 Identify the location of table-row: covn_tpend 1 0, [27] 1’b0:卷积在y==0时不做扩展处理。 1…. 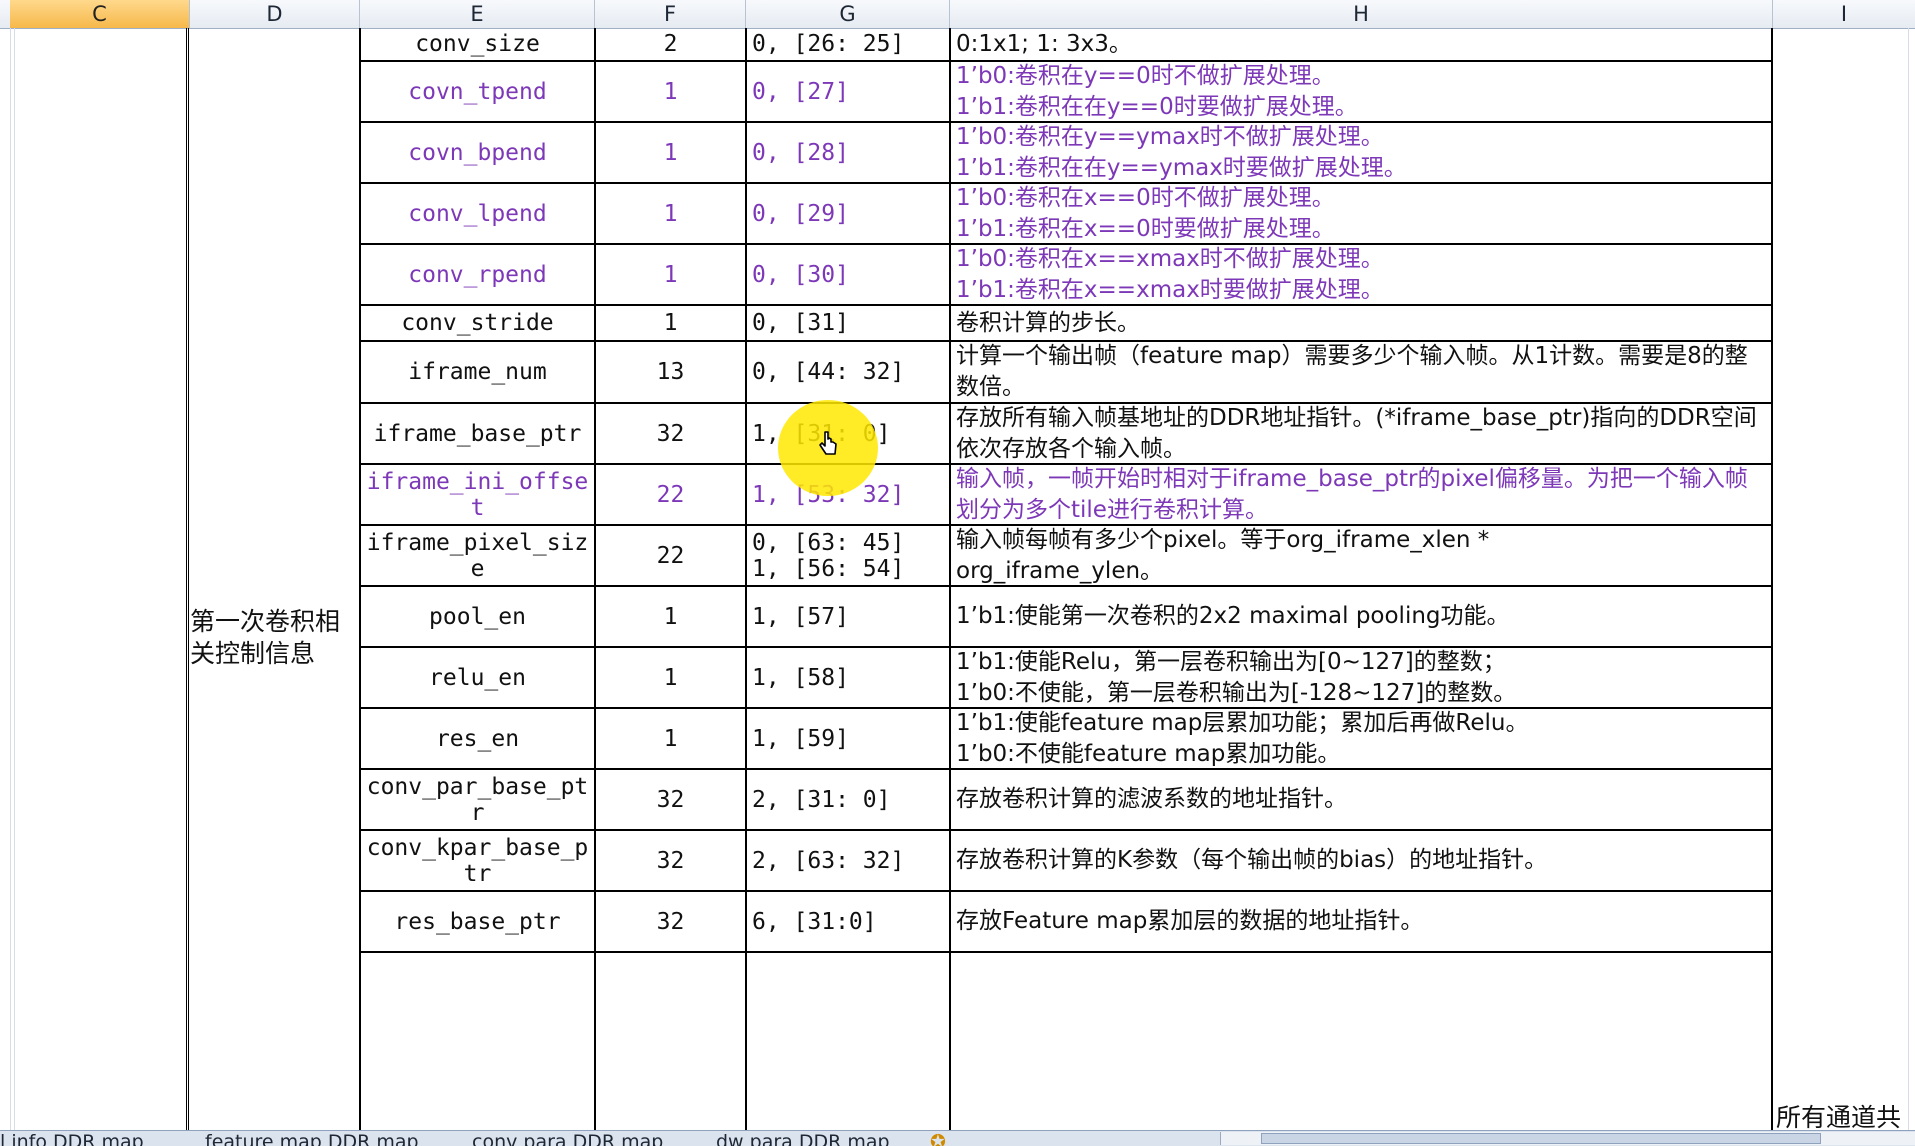
(1066, 92).